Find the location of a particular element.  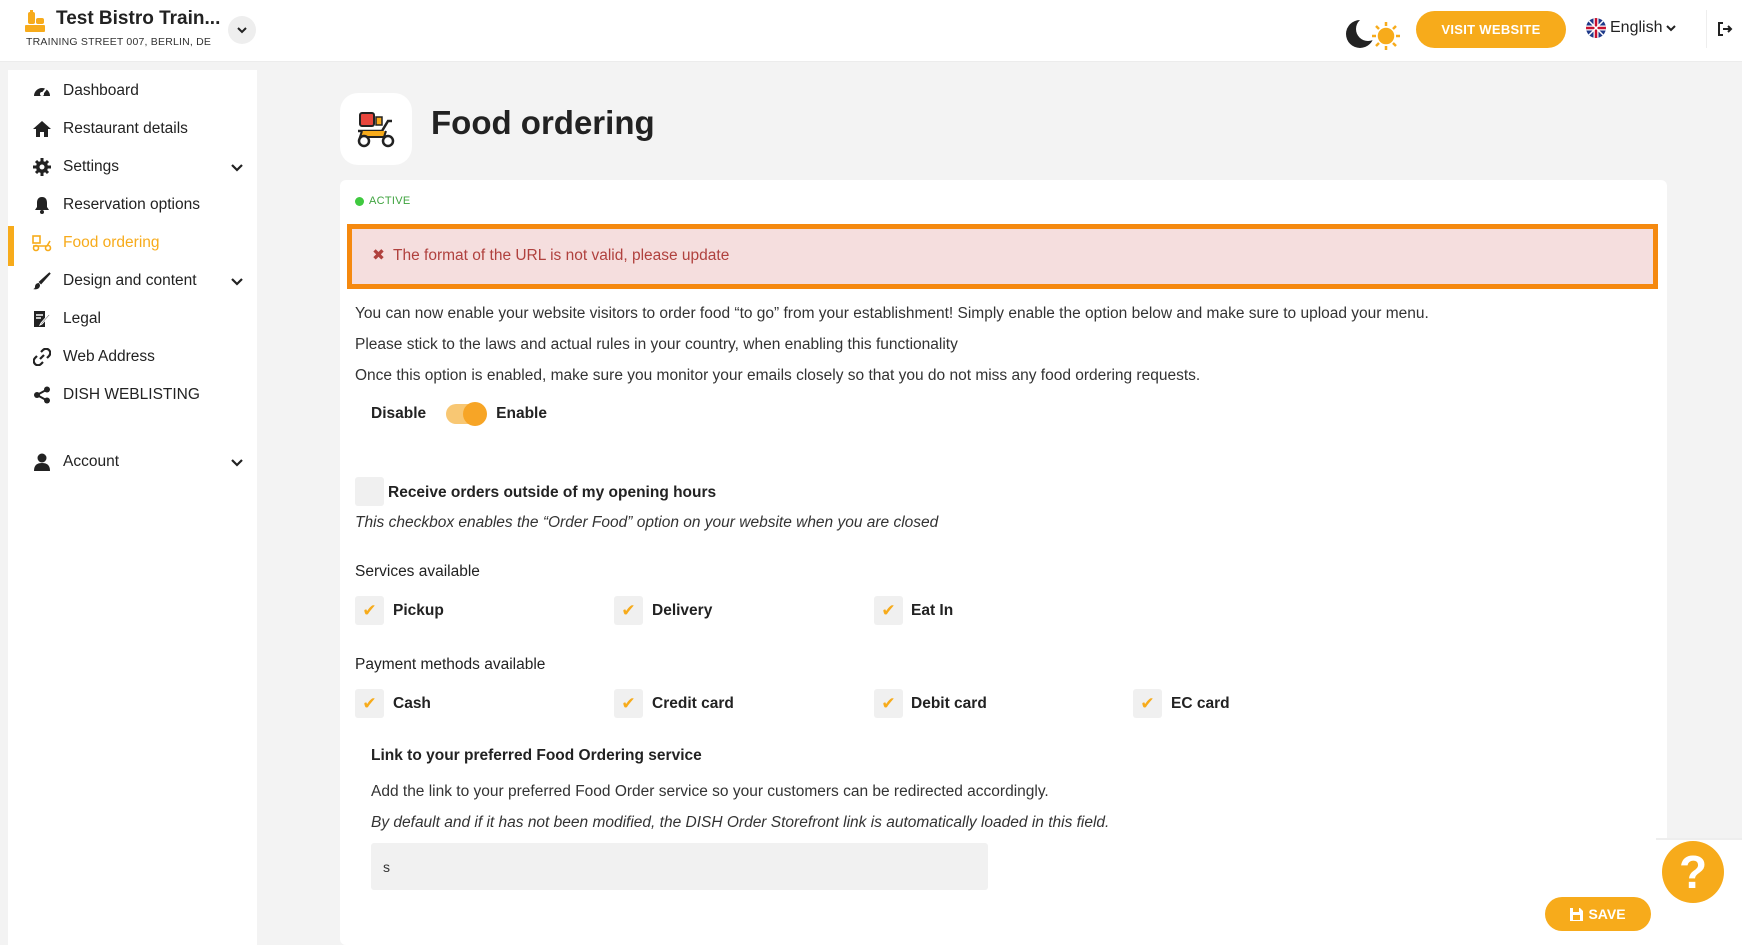

food-ordering-toggle is located at coordinates (467, 414).